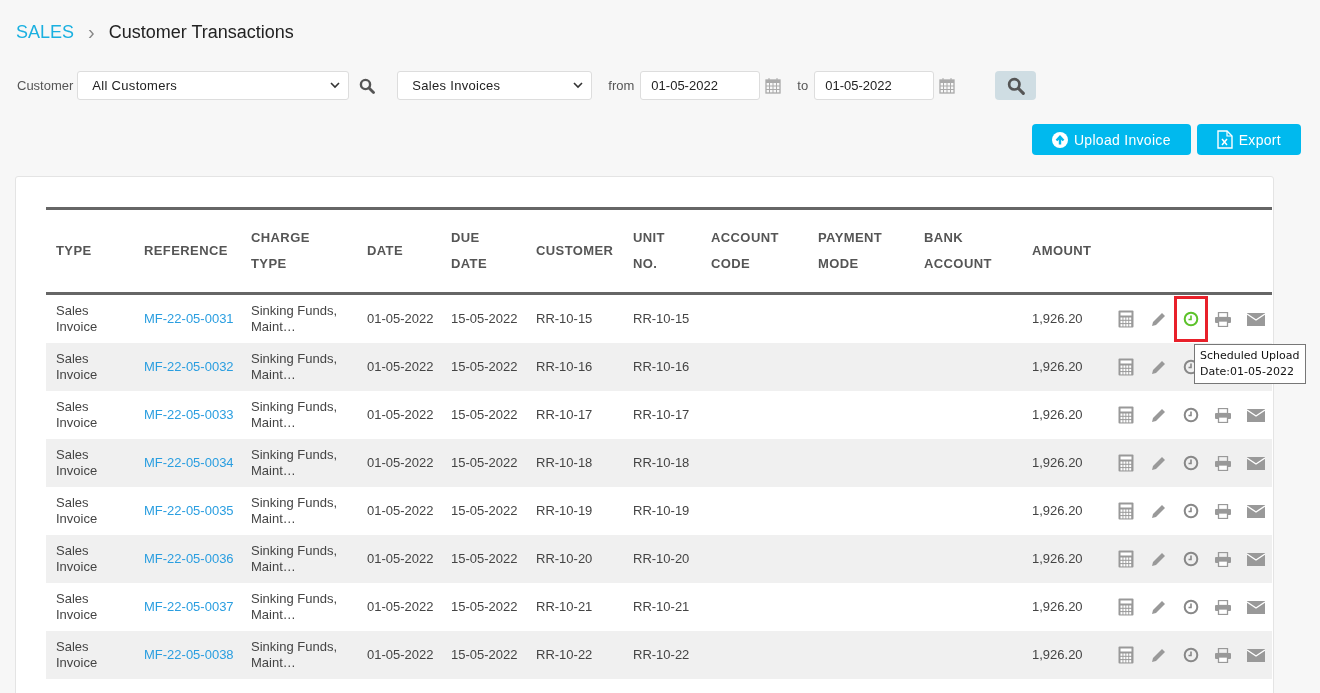 The height and width of the screenshot is (693, 1320). I want to click on page-title: Customer Transactions, so click(201, 32).